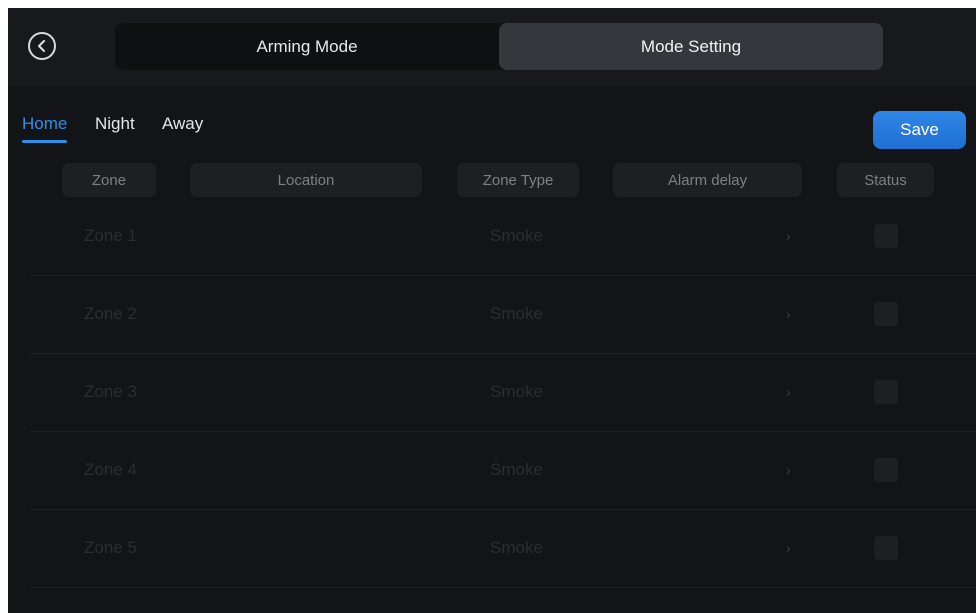 The image size is (976, 613). I want to click on table-row: Zone 2 Smoke ›, so click(503, 314).